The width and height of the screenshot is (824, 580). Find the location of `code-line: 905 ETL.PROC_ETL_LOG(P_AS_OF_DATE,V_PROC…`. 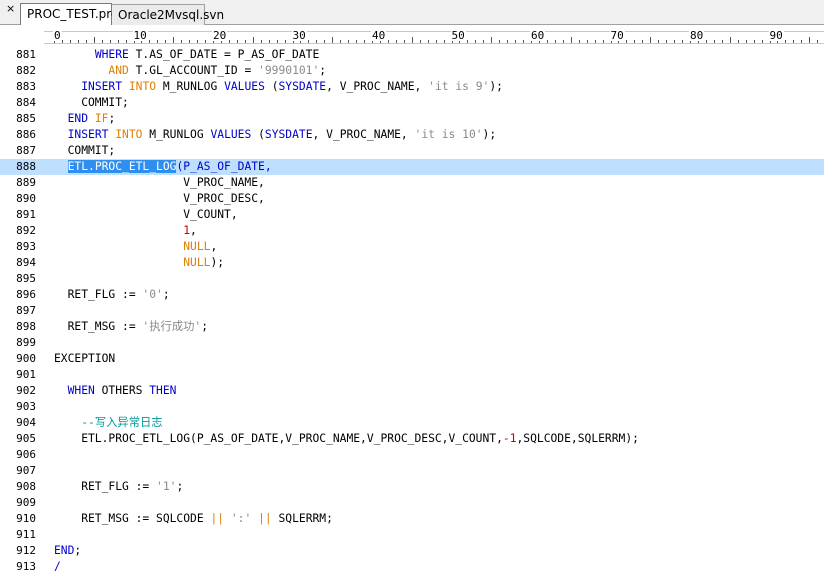

code-line: 905 ETL.PROC_ETL_LOG(P_AS_OF_DATE,V_PROC… is located at coordinates (412, 439).